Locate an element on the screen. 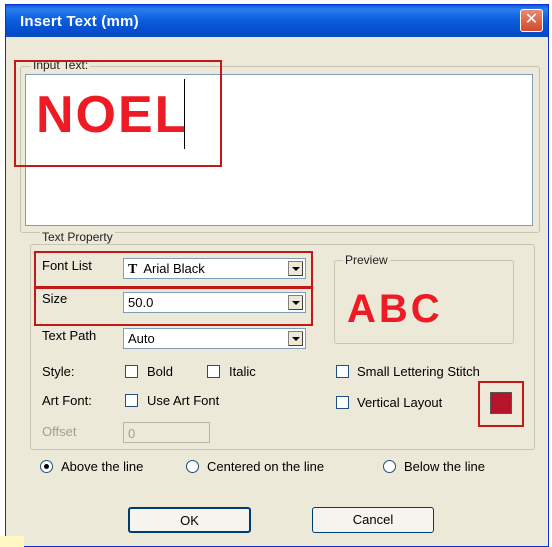 This screenshot has width=552, height=547. size-highlight is located at coordinates (173, 306).